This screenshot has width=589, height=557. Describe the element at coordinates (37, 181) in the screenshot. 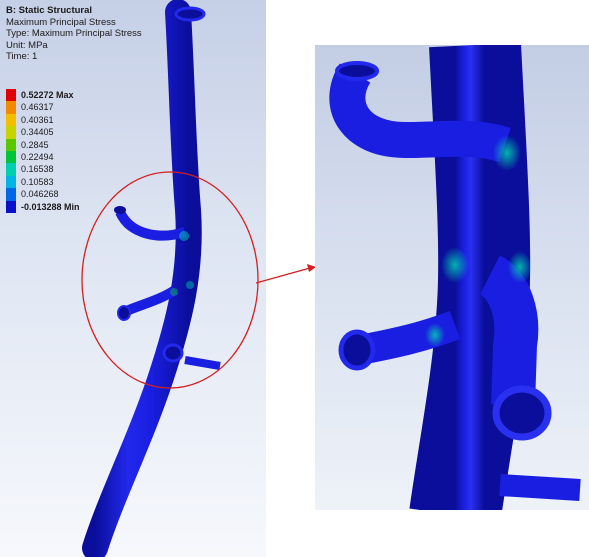

I see `legend-value-label: 0.10583` at that location.